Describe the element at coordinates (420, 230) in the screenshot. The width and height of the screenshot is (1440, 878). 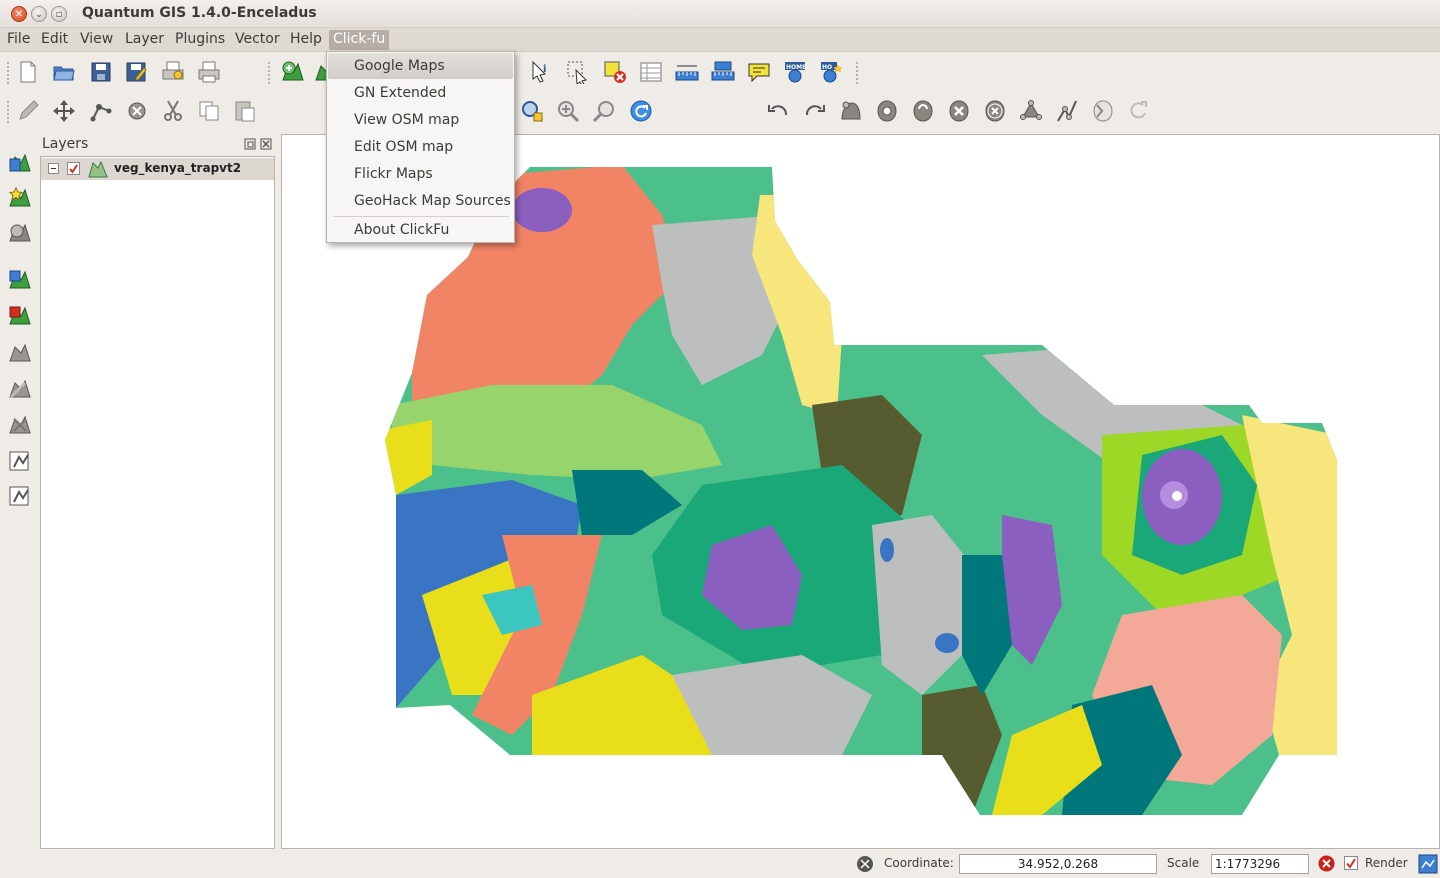
I see `menu-item-about-clickfu: About ClickFu` at that location.